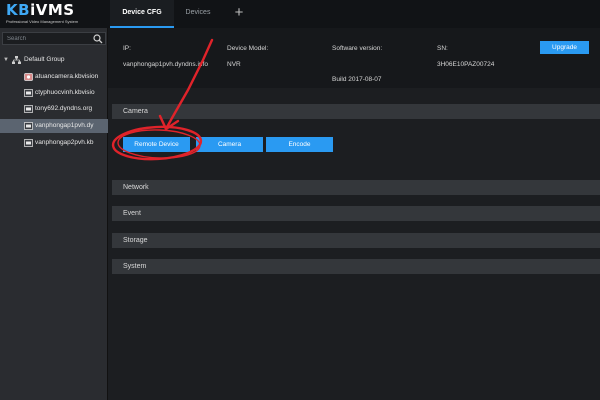 The height and width of the screenshot is (400, 600). I want to click on camera-section-body: Remote Device Camera Encode, so click(356, 137).